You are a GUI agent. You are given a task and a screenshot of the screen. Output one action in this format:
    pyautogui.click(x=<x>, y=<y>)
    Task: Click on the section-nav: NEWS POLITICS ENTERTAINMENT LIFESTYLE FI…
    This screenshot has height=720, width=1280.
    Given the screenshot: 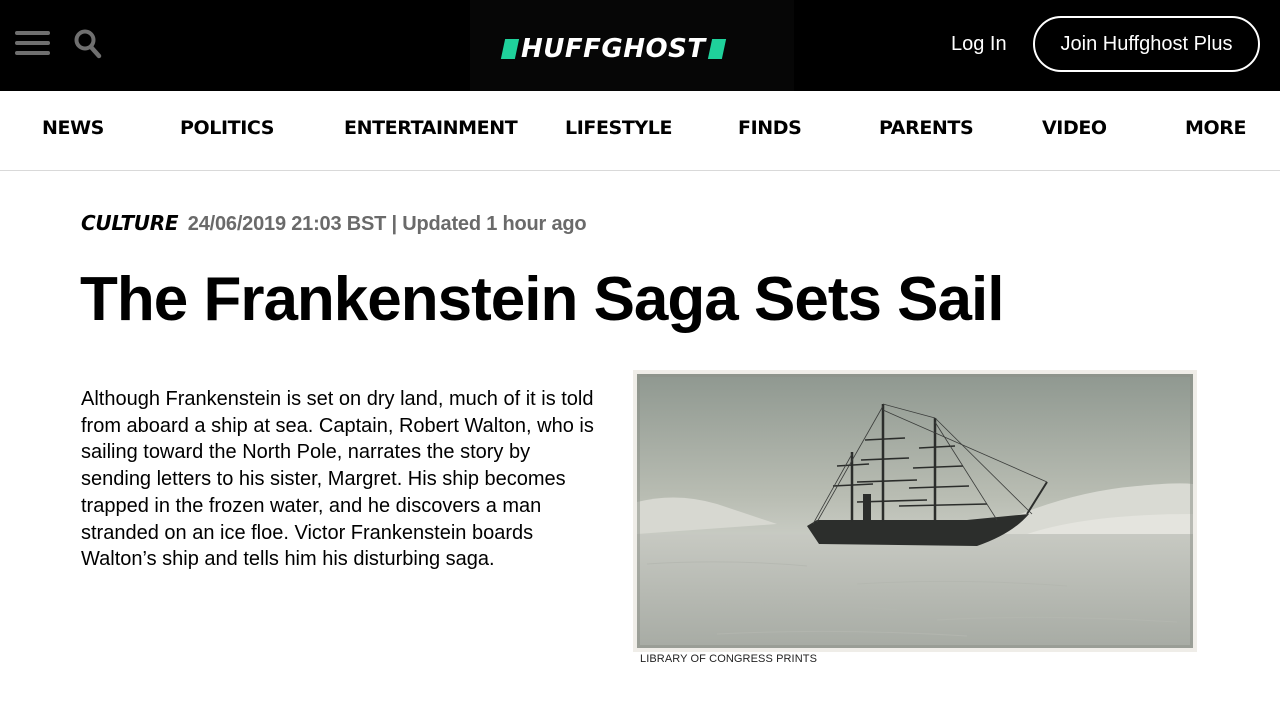 What is the action you would take?
    pyautogui.click(x=640, y=131)
    